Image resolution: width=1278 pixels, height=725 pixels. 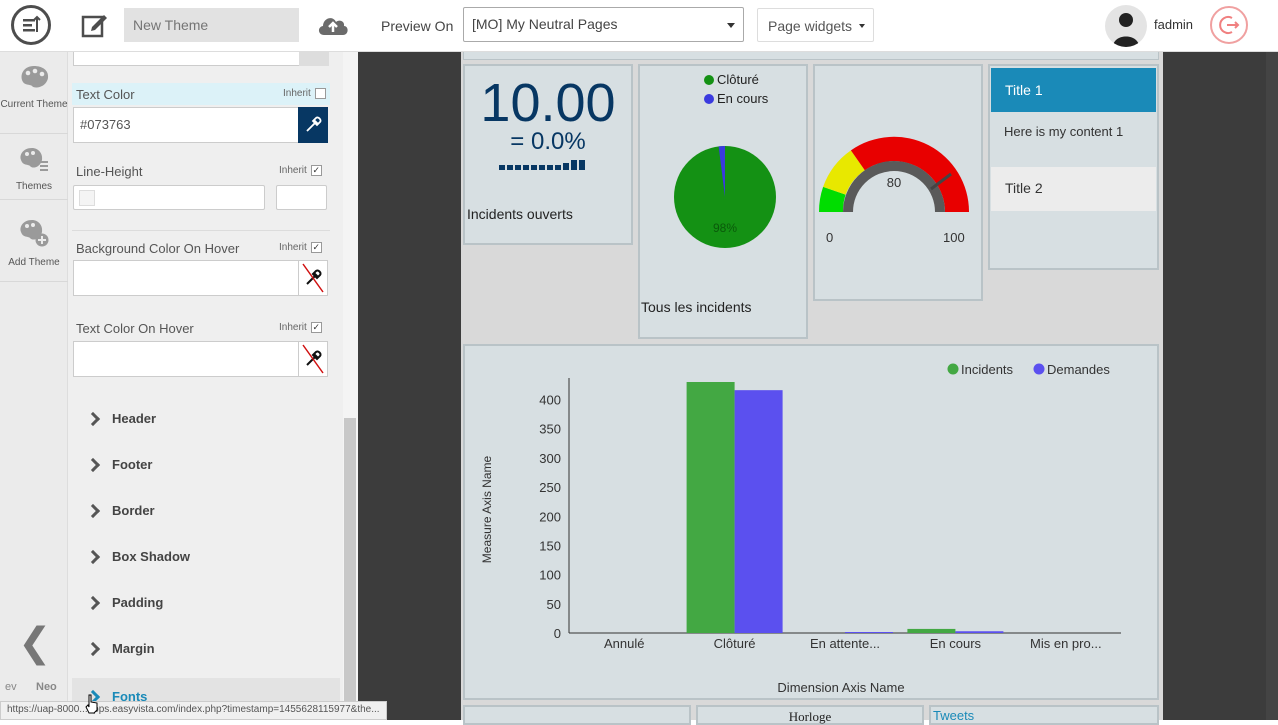 What do you see at coordinates (487, 509) in the screenshot?
I see `y-axis-title: Measure Axis Name` at bounding box center [487, 509].